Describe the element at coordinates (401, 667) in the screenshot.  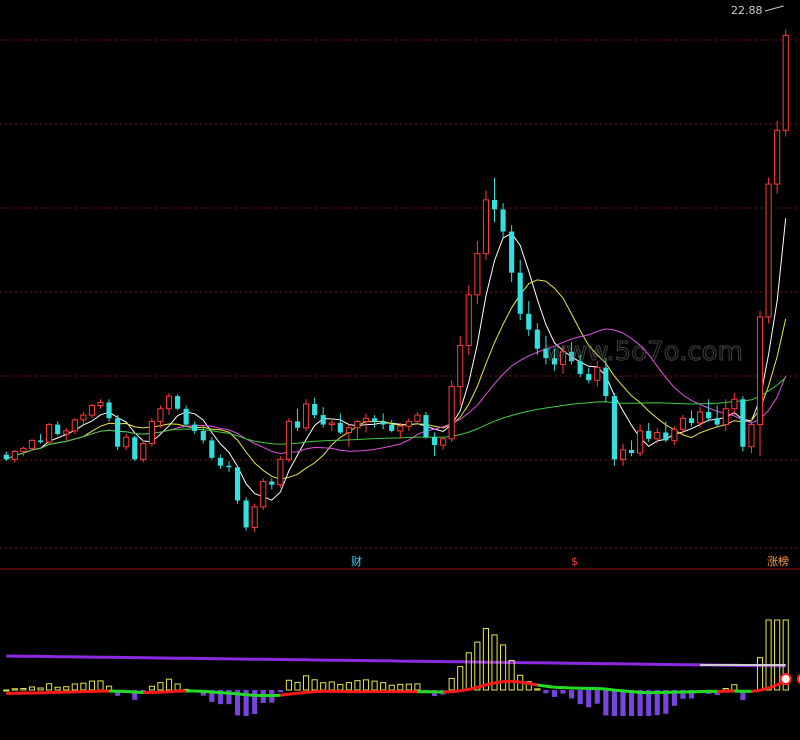
I see `indicator-panel` at that location.